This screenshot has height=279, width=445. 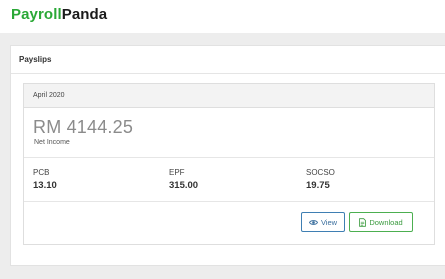 What do you see at coordinates (228, 60) in the screenshot?
I see `panel-title: Payslips` at bounding box center [228, 60].